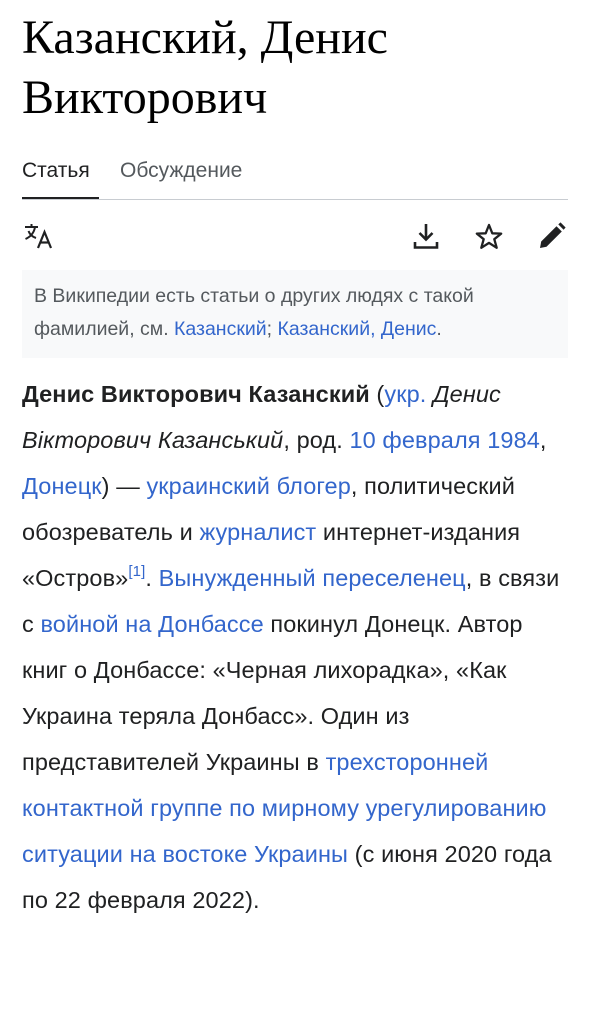  What do you see at coordinates (39, 236) in the screenshot?
I see `language-icon` at bounding box center [39, 236].